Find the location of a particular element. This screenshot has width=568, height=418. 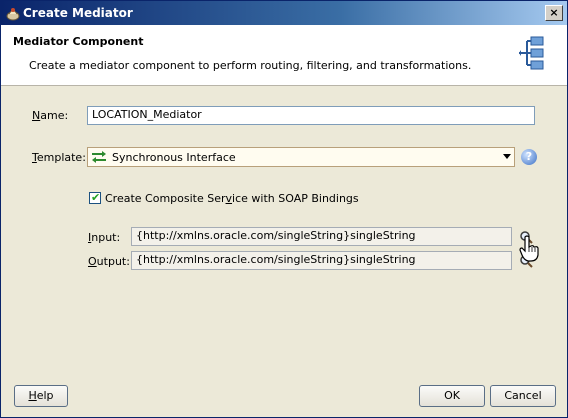

template-label-rest: emplate: is located at coordinates (61, 157).